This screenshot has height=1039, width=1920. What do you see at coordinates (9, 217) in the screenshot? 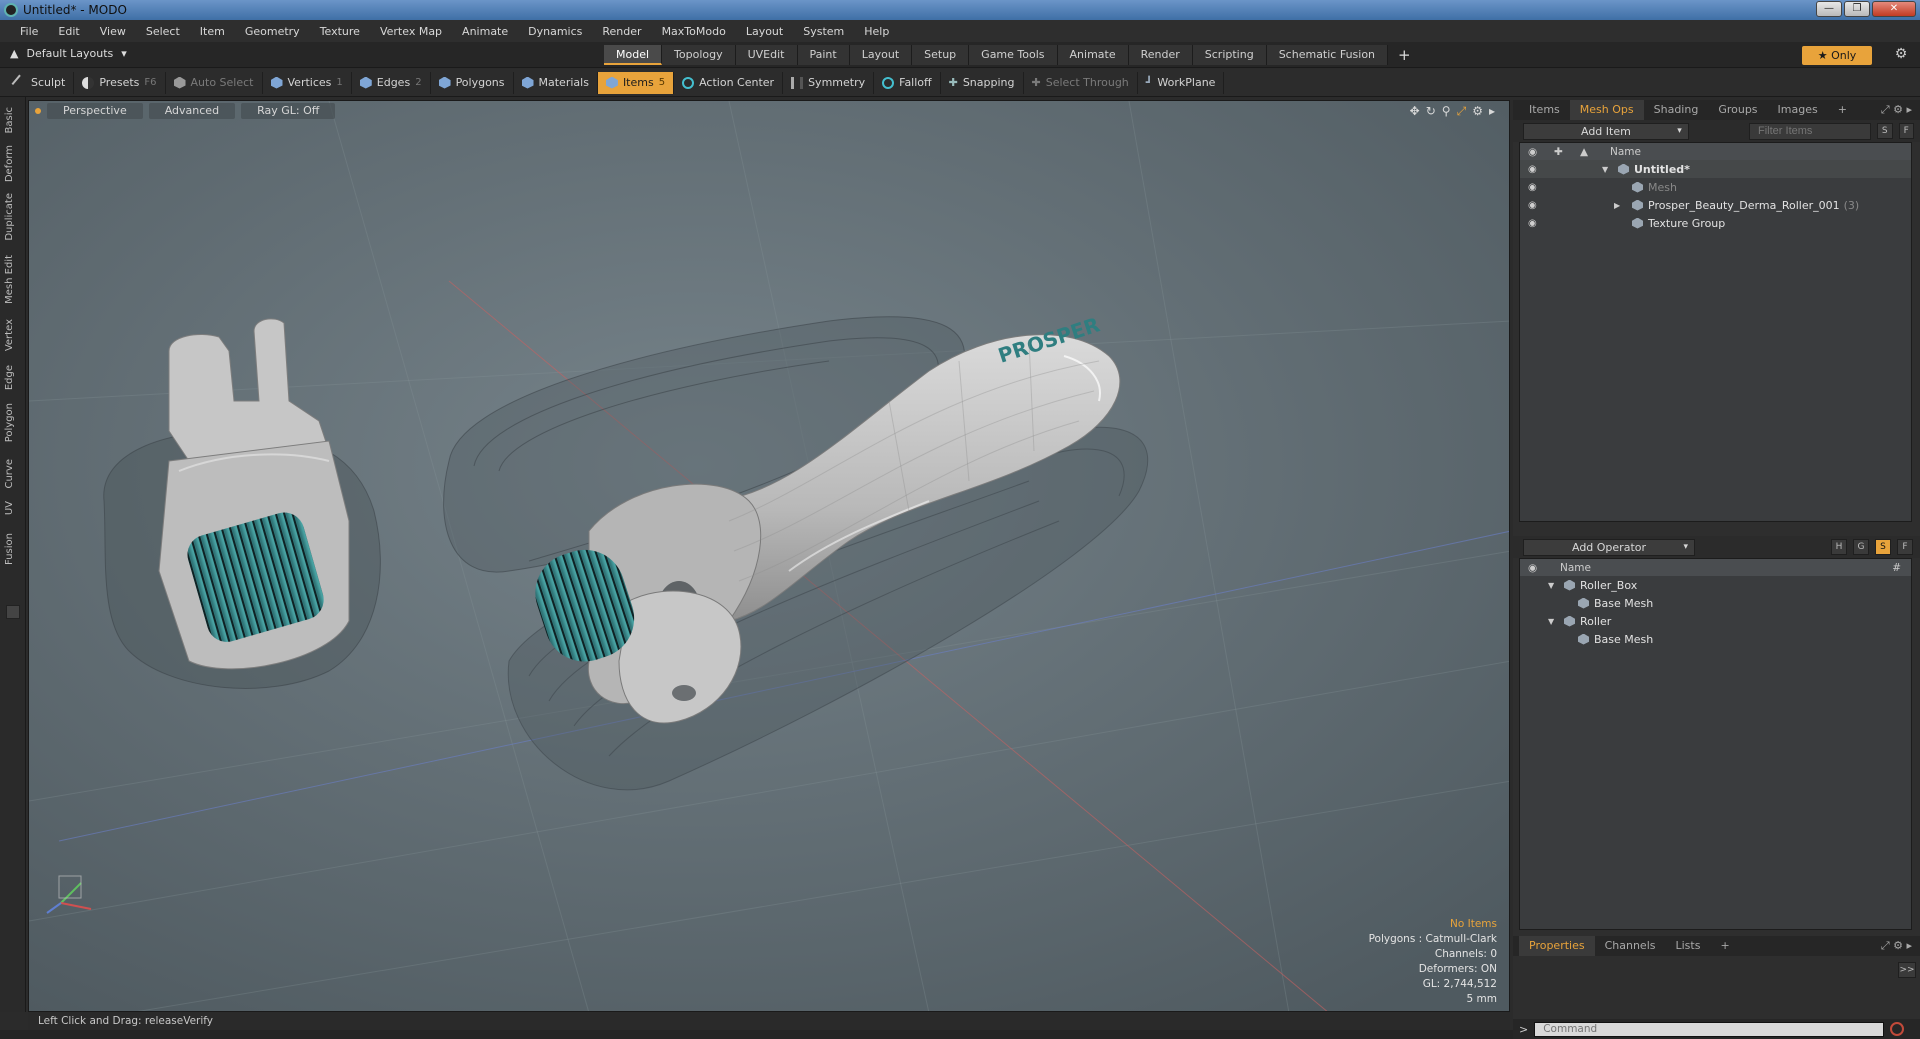
I see `tab-duplicate: Duplicate` at bounding box center [9, 217].